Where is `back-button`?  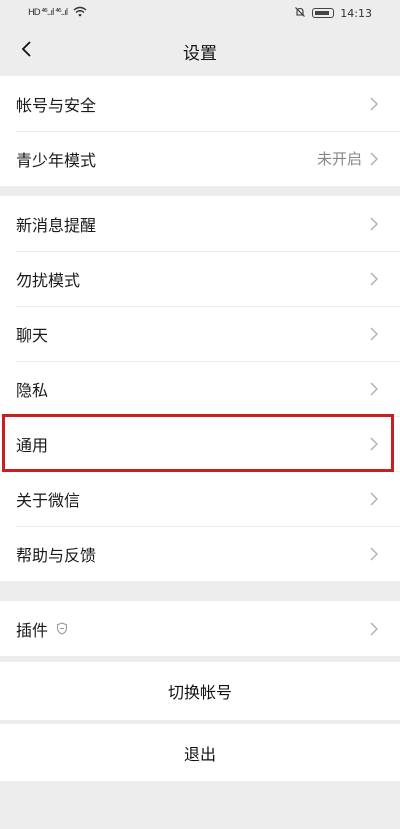 back-button is located at coordinates (26, 51).